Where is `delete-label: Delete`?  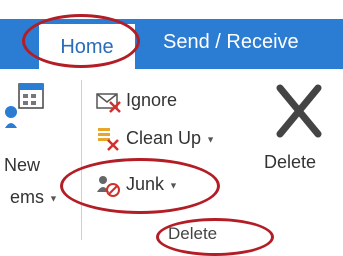 delete-label: Delete is located at coordinates (290, 162).